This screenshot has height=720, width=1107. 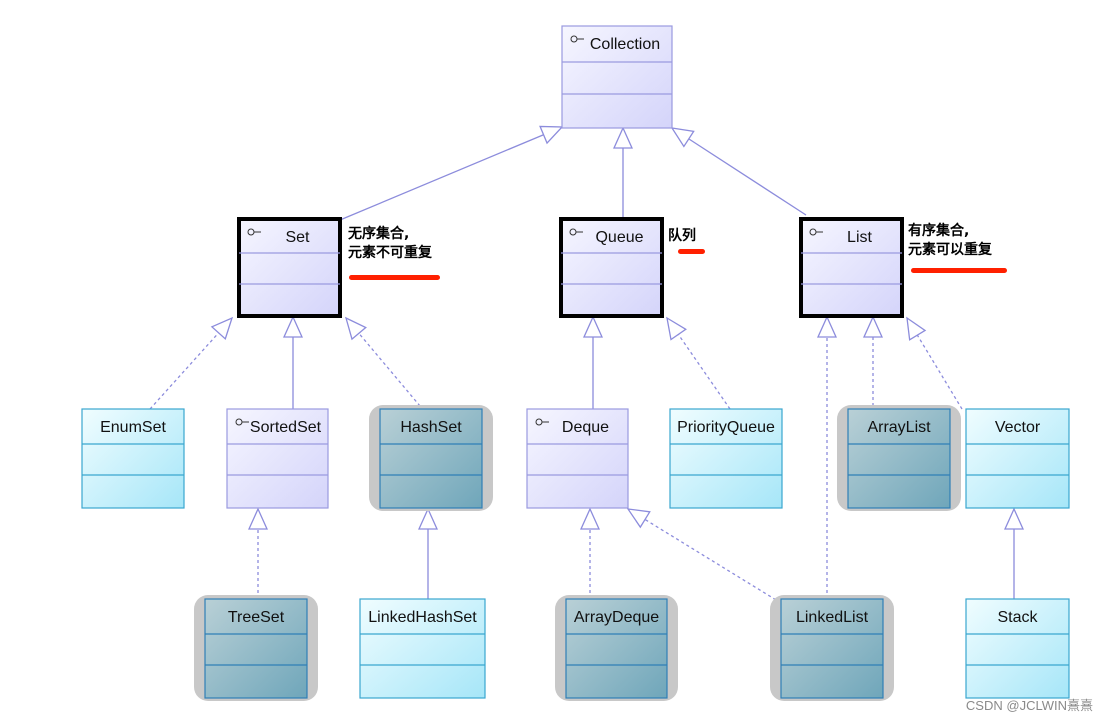 What do you see at coordinates (1017, 458) in the screenshot?
I see `node-vector: Vector` at bounding box center [1017, 458].